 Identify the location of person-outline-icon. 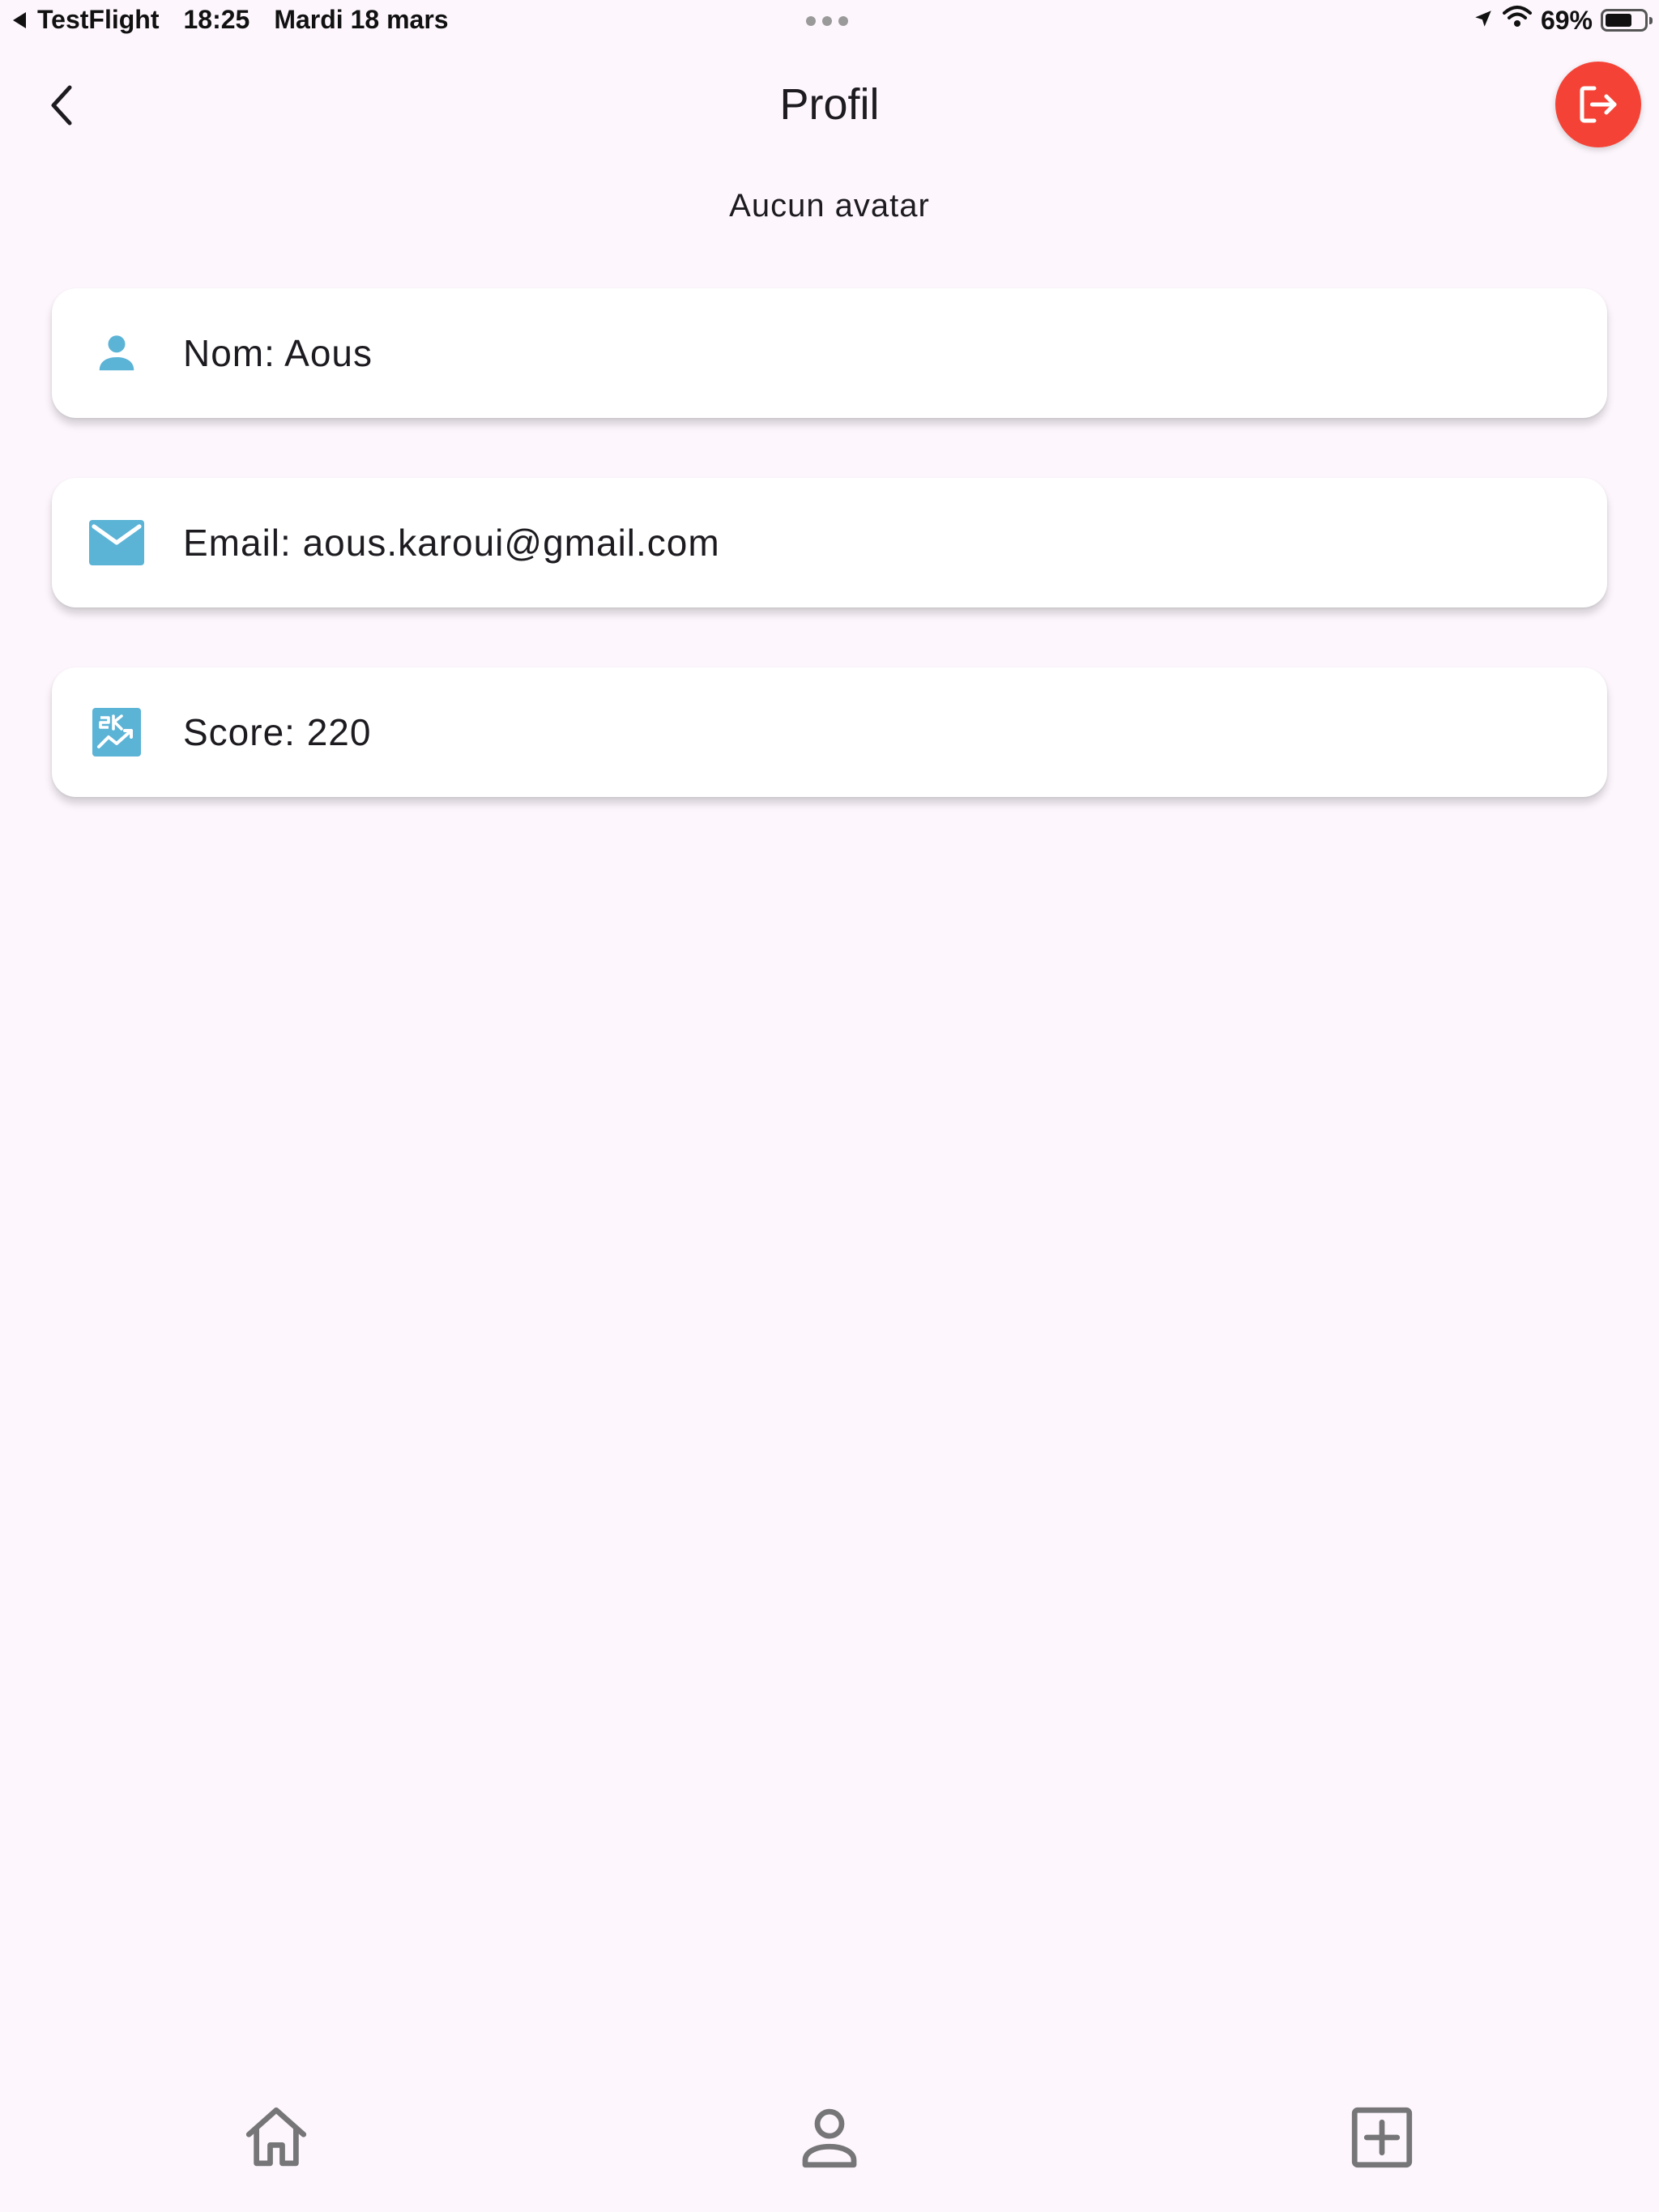
(829, 2138).